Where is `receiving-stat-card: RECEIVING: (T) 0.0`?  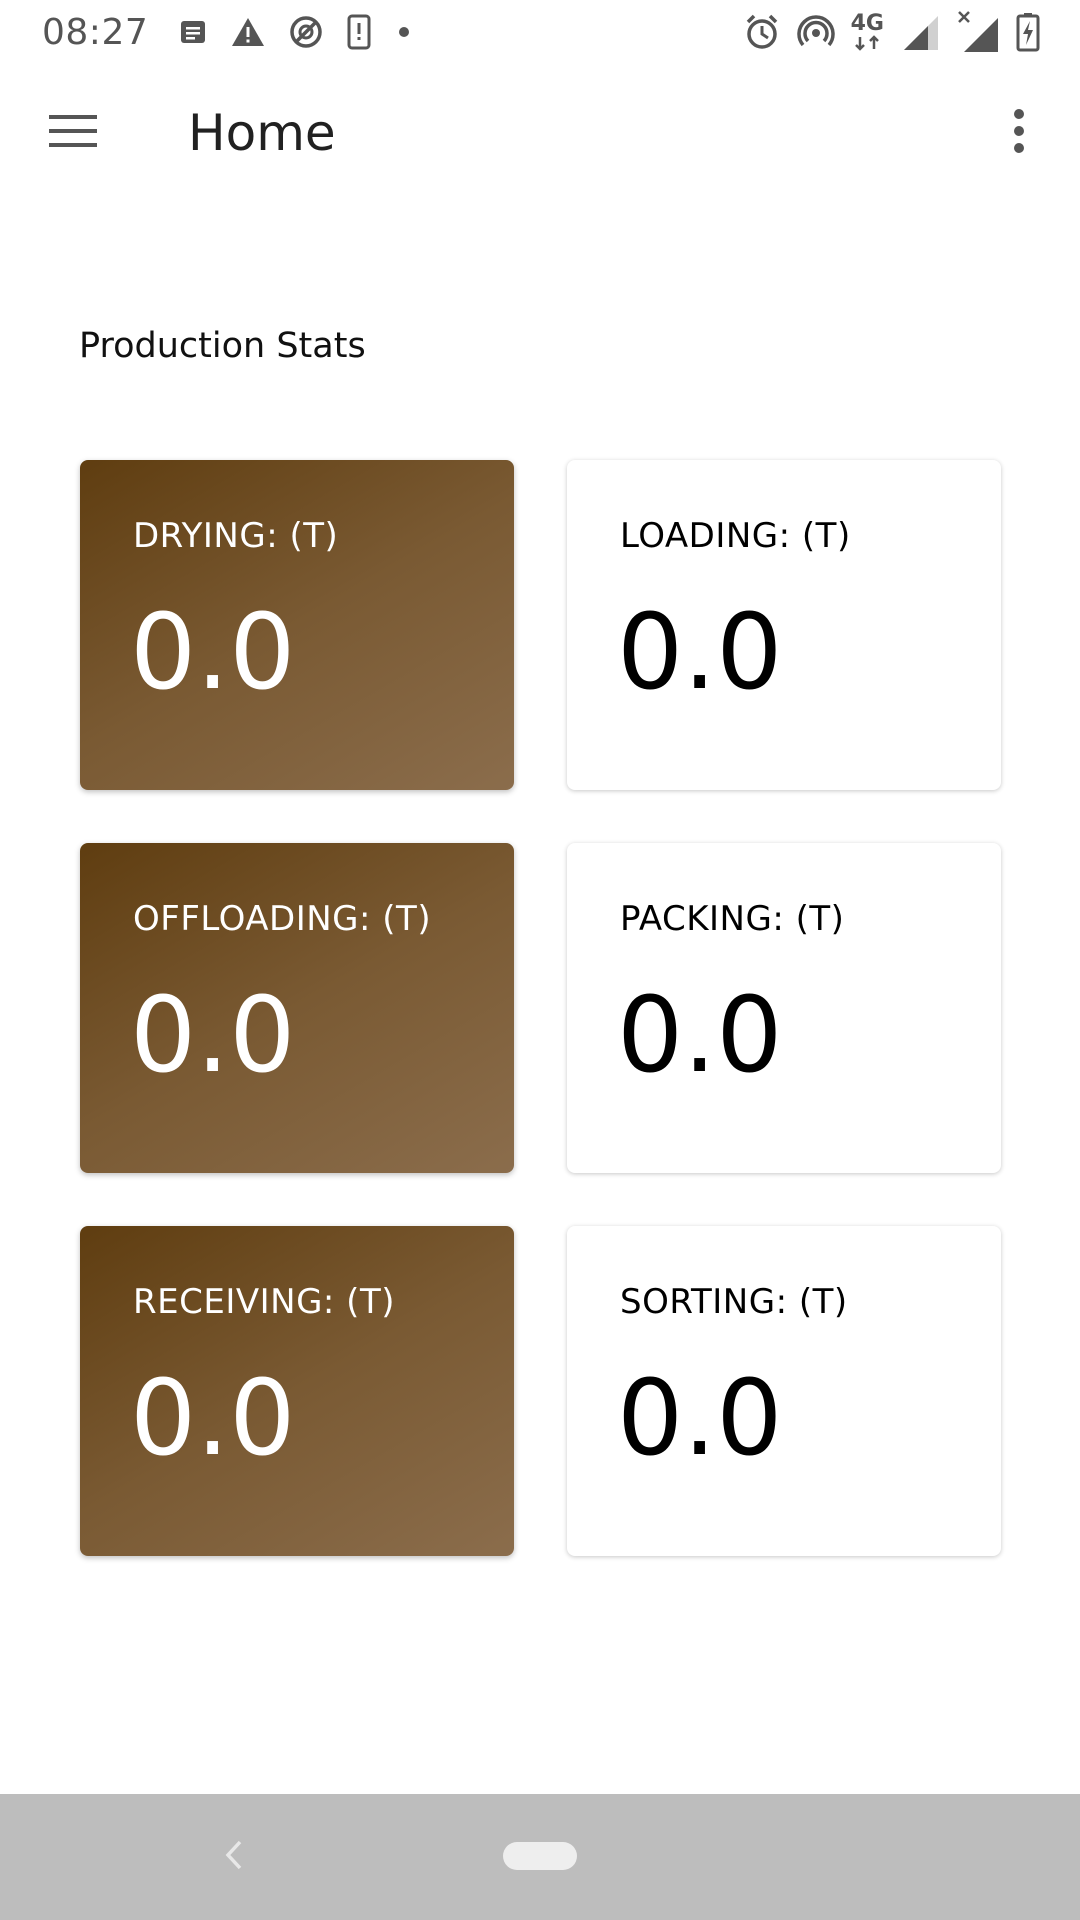
receiving-stat-card: RECEIVING: (T) 0.0 is located at coordinates (297, 1391).